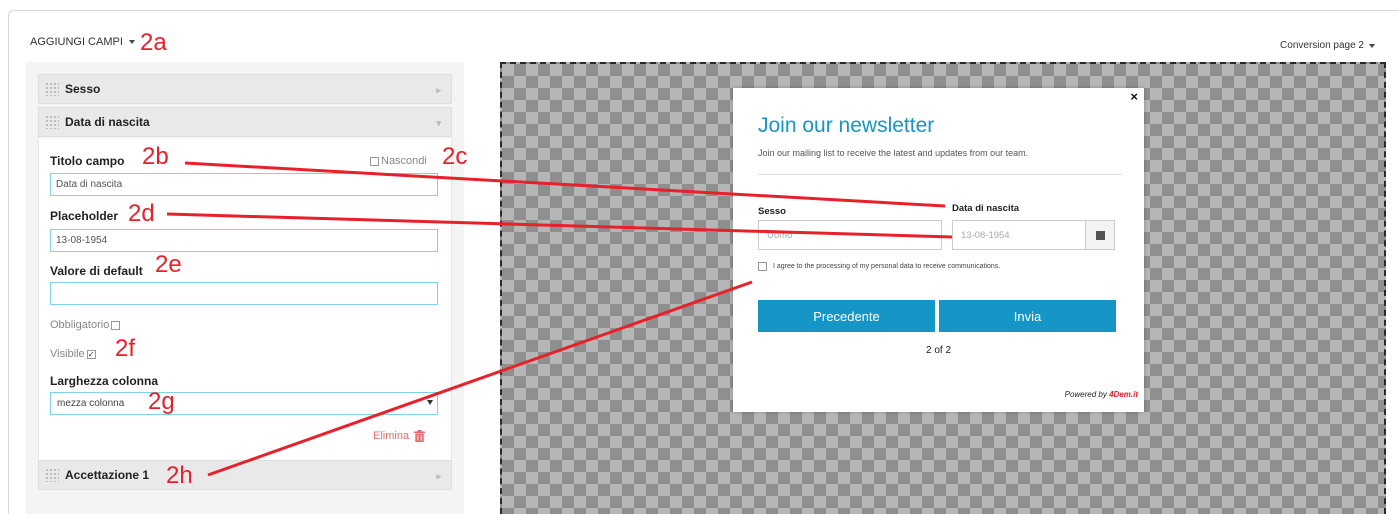 Image resolution: width=1399 pixels, height=514 pixels. Describe the element at coordinates (245, 89) in the screenshot. I see `field-item-sesso: Sesso ▸` at that location.